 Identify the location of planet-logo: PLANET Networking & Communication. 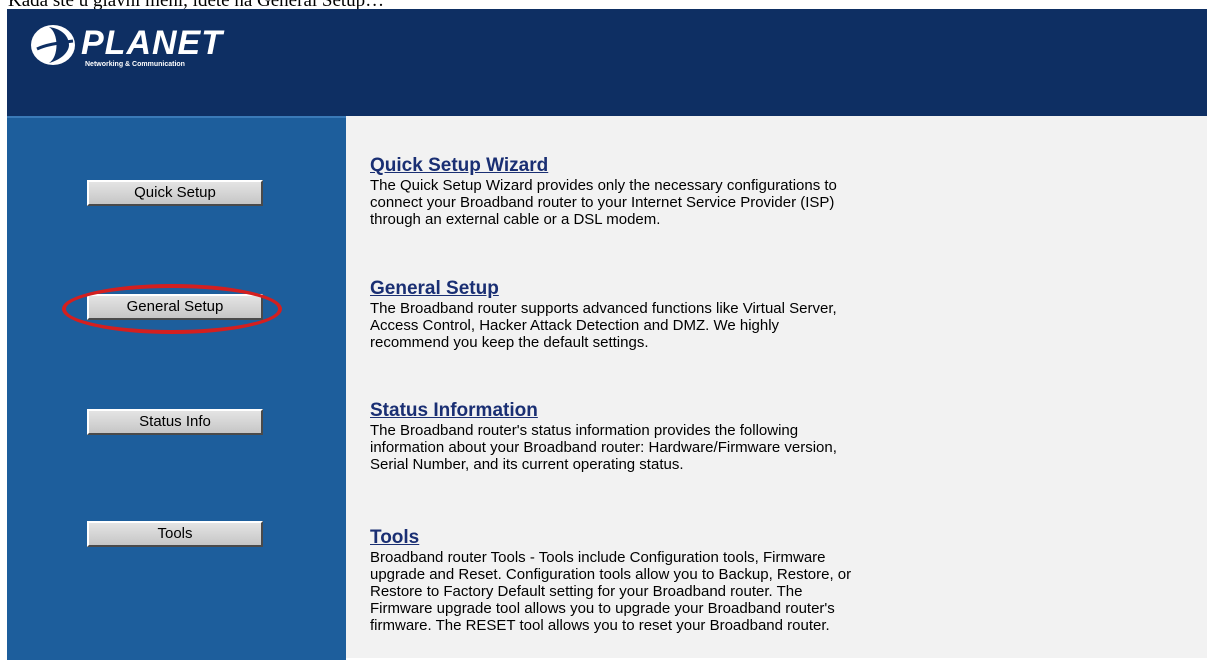
(159, 53).